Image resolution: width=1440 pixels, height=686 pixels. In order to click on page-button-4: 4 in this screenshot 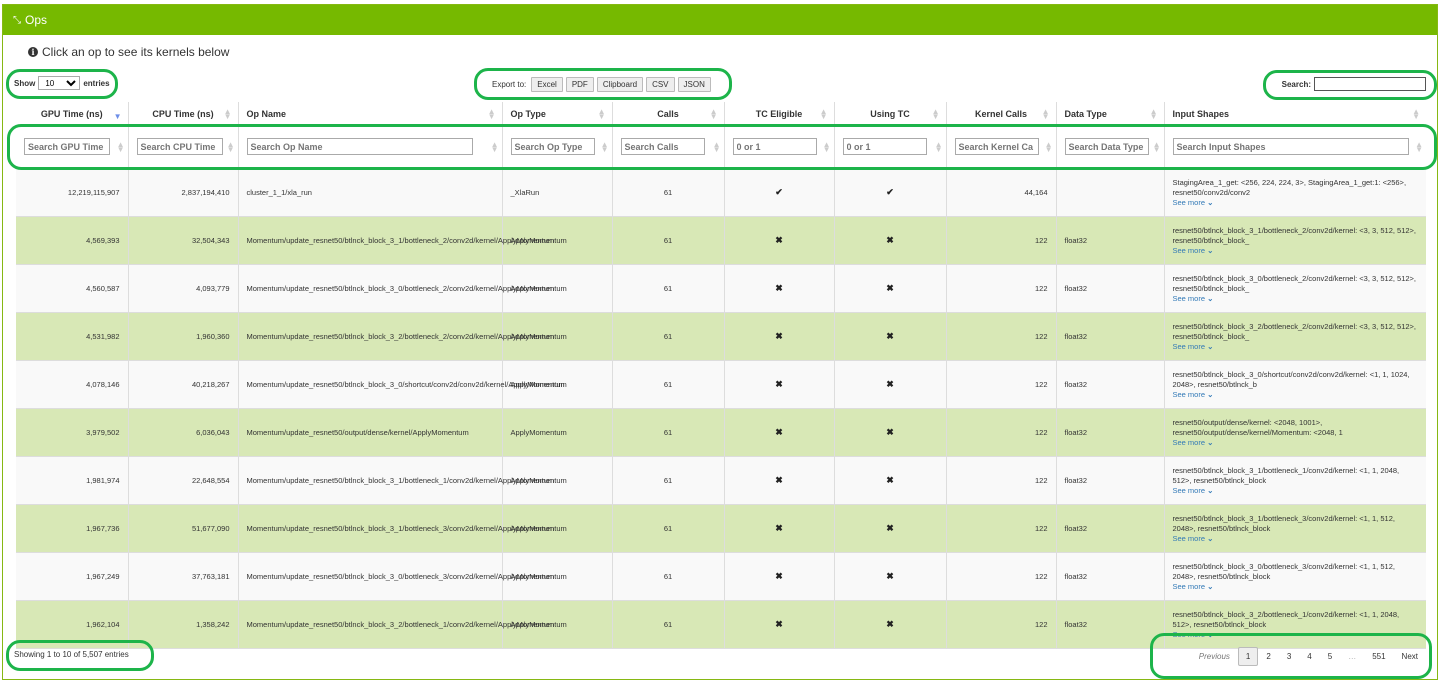, I will do `click(1309, 656)`.